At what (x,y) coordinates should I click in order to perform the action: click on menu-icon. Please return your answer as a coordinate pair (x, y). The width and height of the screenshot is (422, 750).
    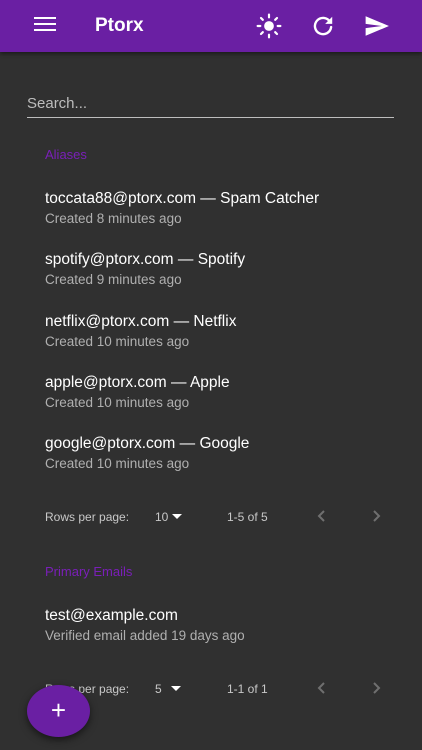
    Looking at the image, I should click on (45, 26).